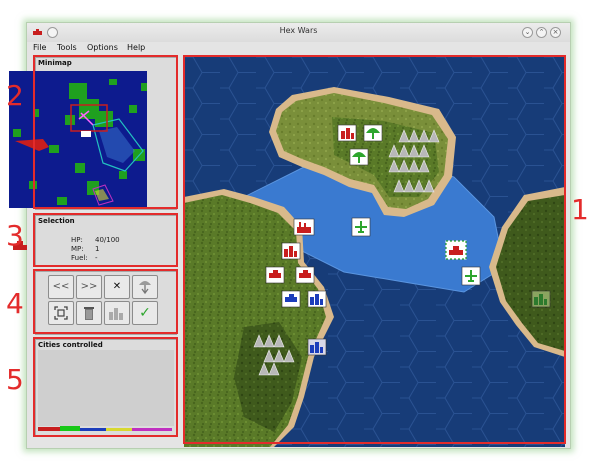 The height and width of the screenshot is (473, 592). I want to click on window-title: Hex Wars, so click(298, 30).